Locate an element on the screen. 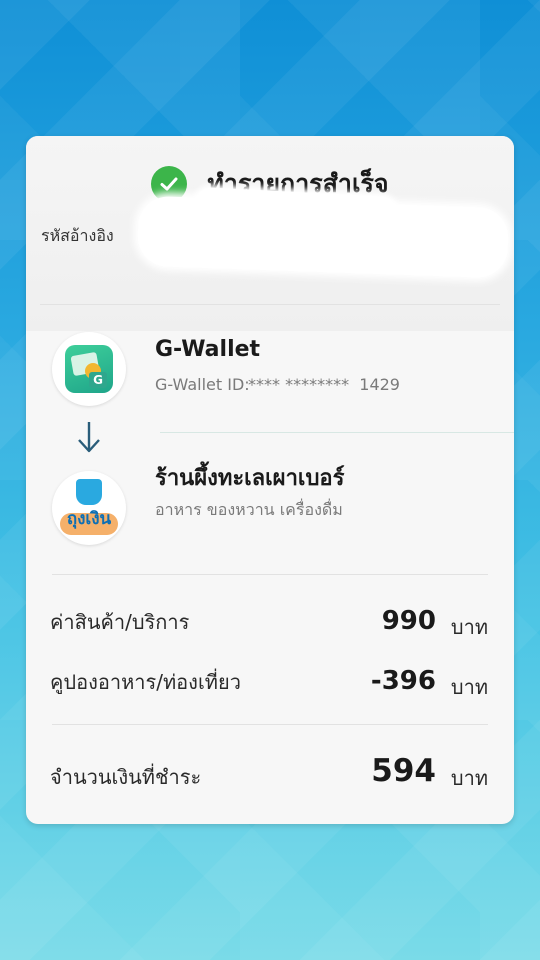 Image resolution: width=540 pixels, height=960 pixels. reference-label: รหัสอ้างอิง is located at coordinates (77, 235).